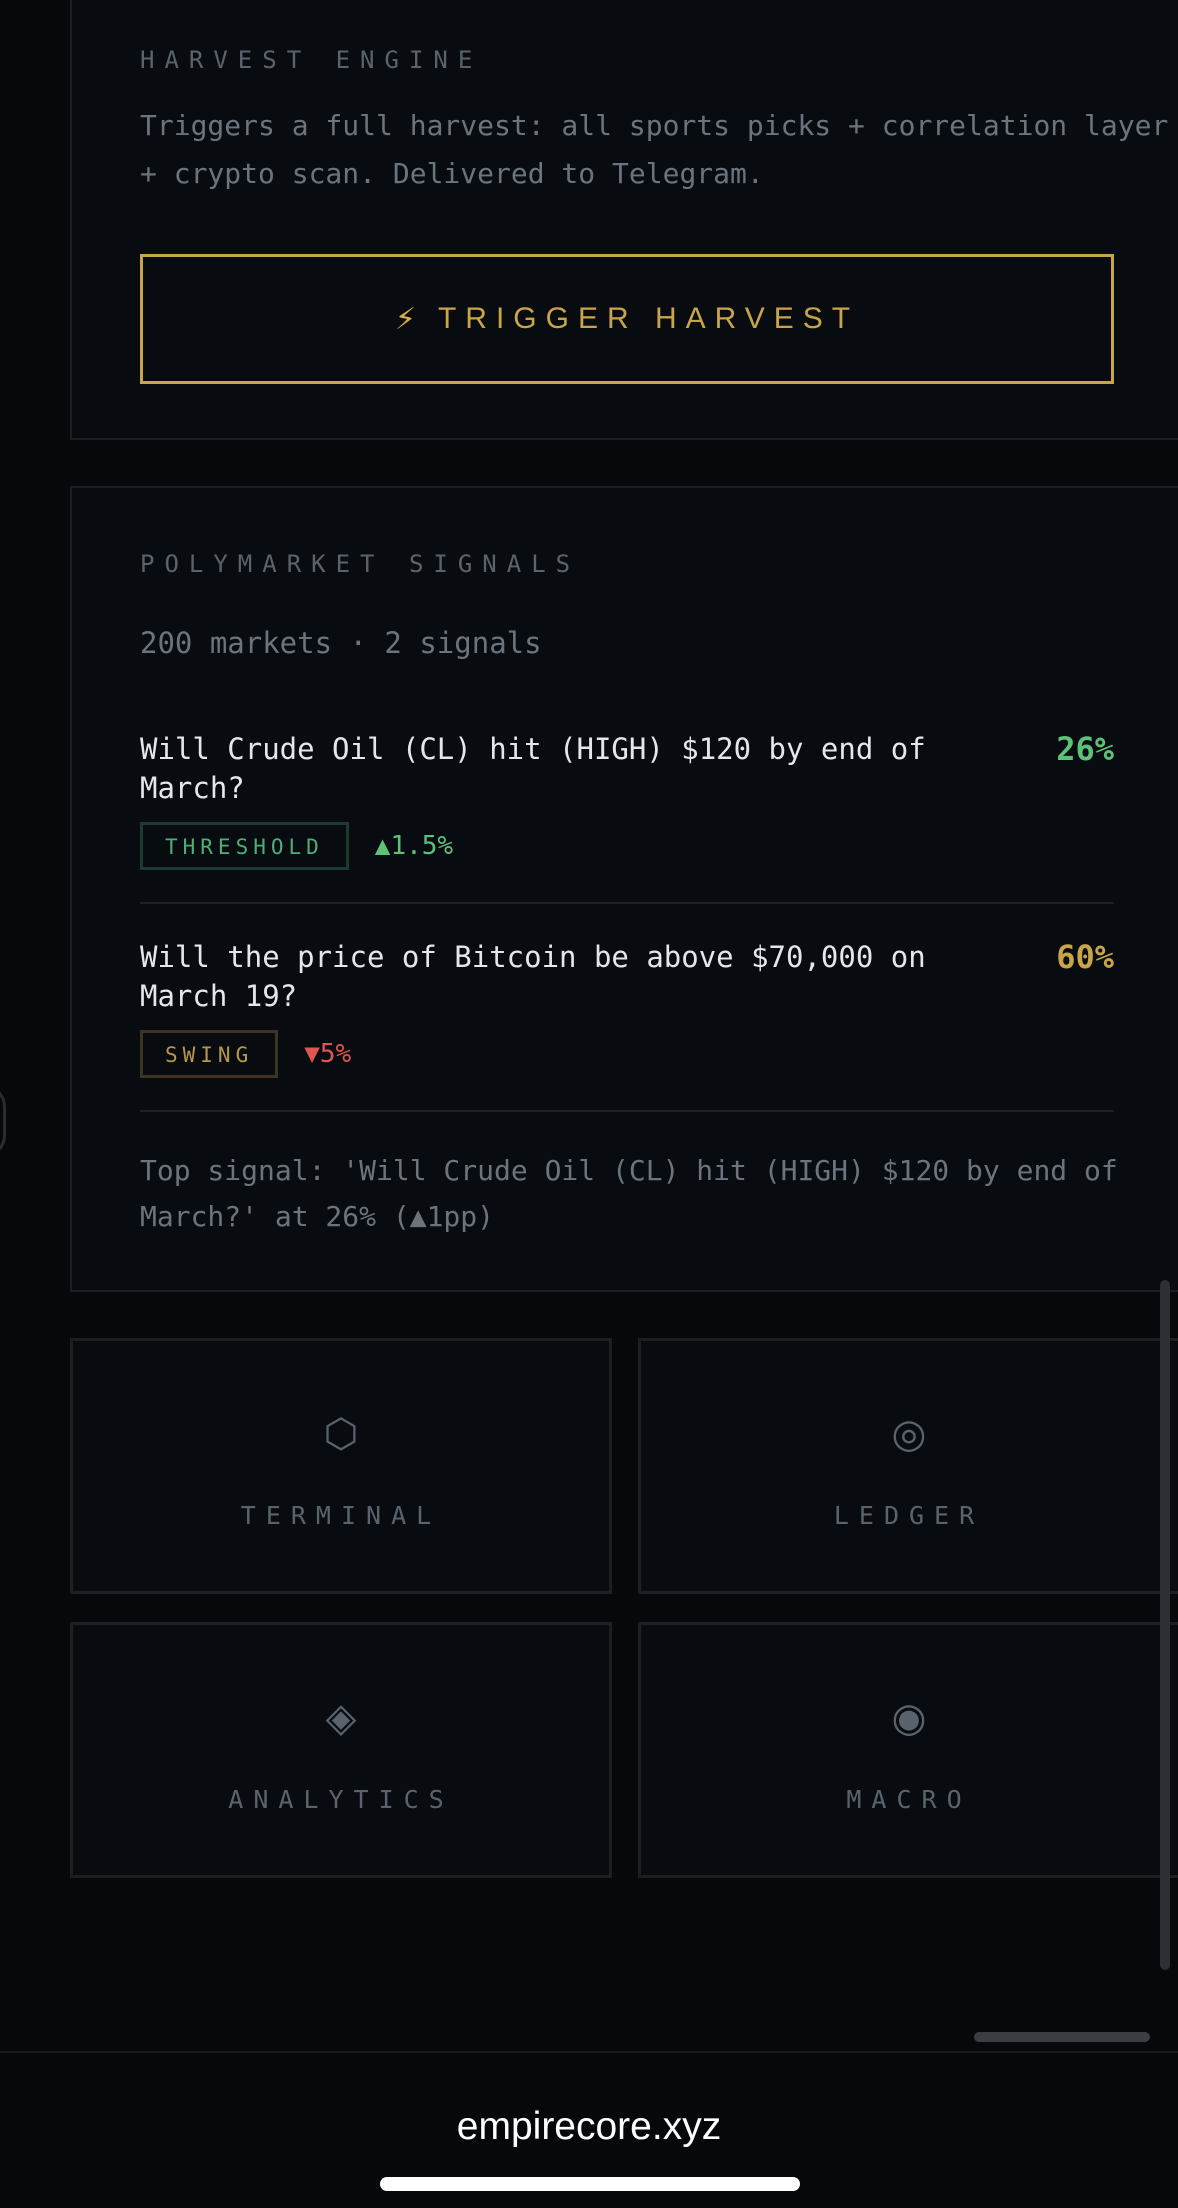 The width and height of the screenshot is (1178, 2208). I want to click on vertical-scrollbar, so click(1165, 1625).